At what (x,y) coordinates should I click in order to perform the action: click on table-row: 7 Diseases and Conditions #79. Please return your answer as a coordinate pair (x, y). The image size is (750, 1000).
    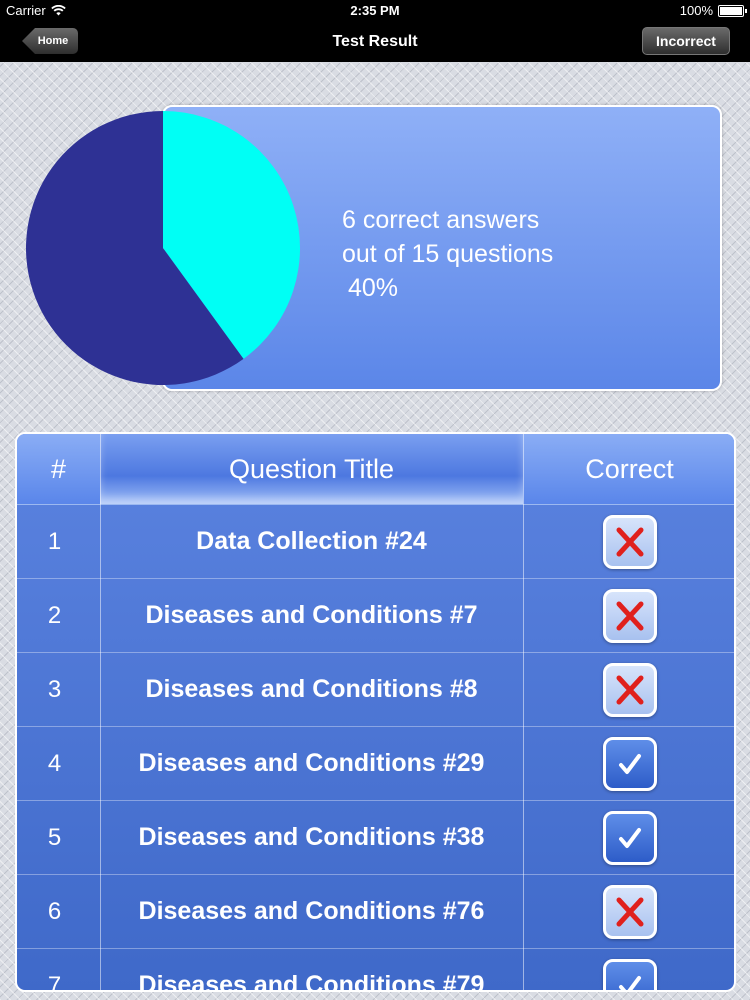
    Looking at the image, I should click on (375, 970).